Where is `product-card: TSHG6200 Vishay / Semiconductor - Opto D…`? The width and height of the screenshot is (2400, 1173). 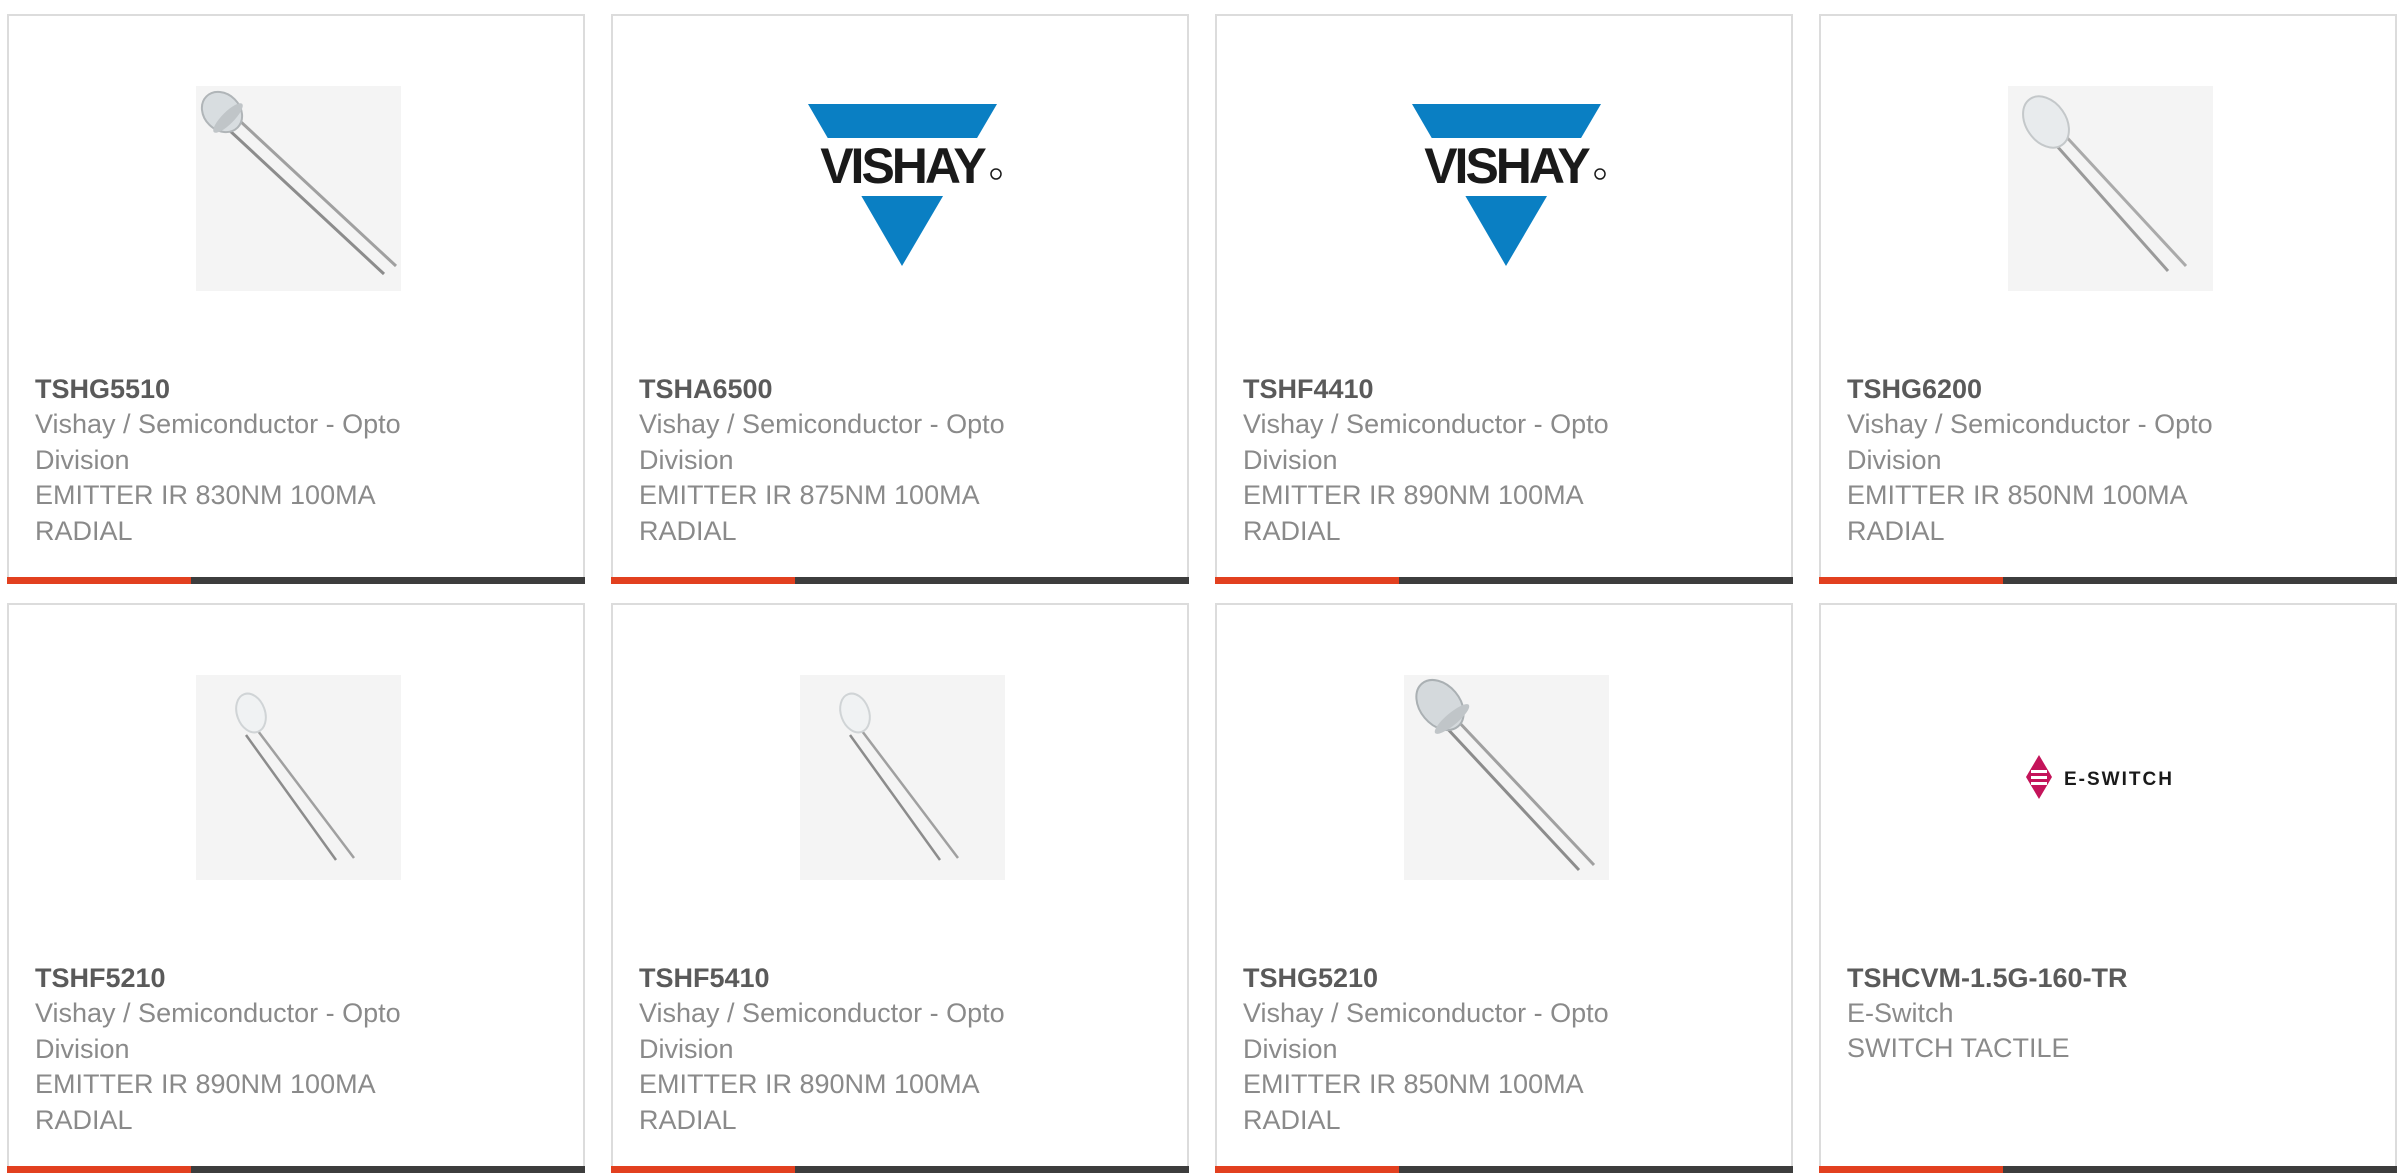 product-card: TSHG6200 Vishay / Semiconductor - Opto D… is located at coordinates (2108, 299).